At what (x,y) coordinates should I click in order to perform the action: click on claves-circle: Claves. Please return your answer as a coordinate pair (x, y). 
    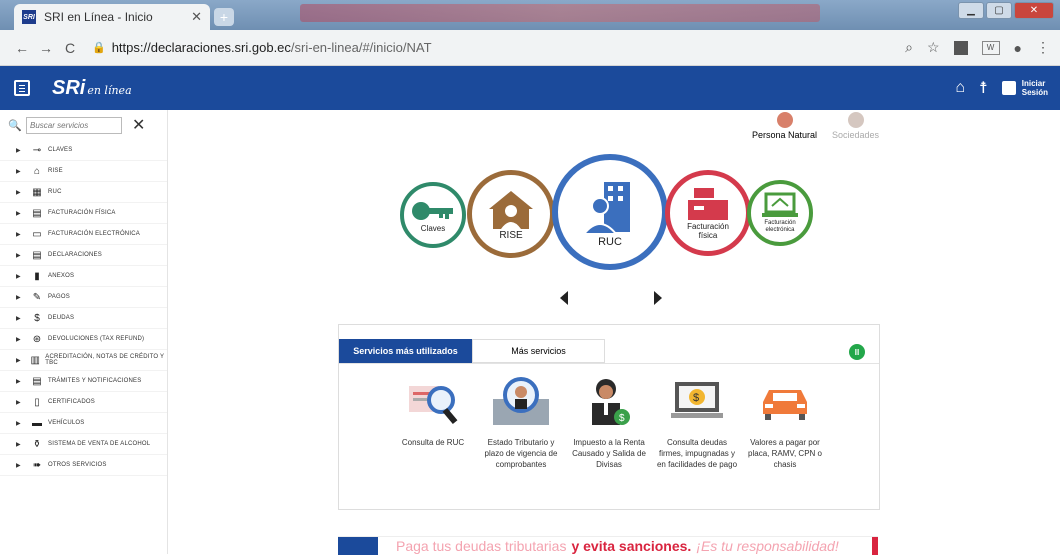
    Looking at the image, I should click on (433, 215).